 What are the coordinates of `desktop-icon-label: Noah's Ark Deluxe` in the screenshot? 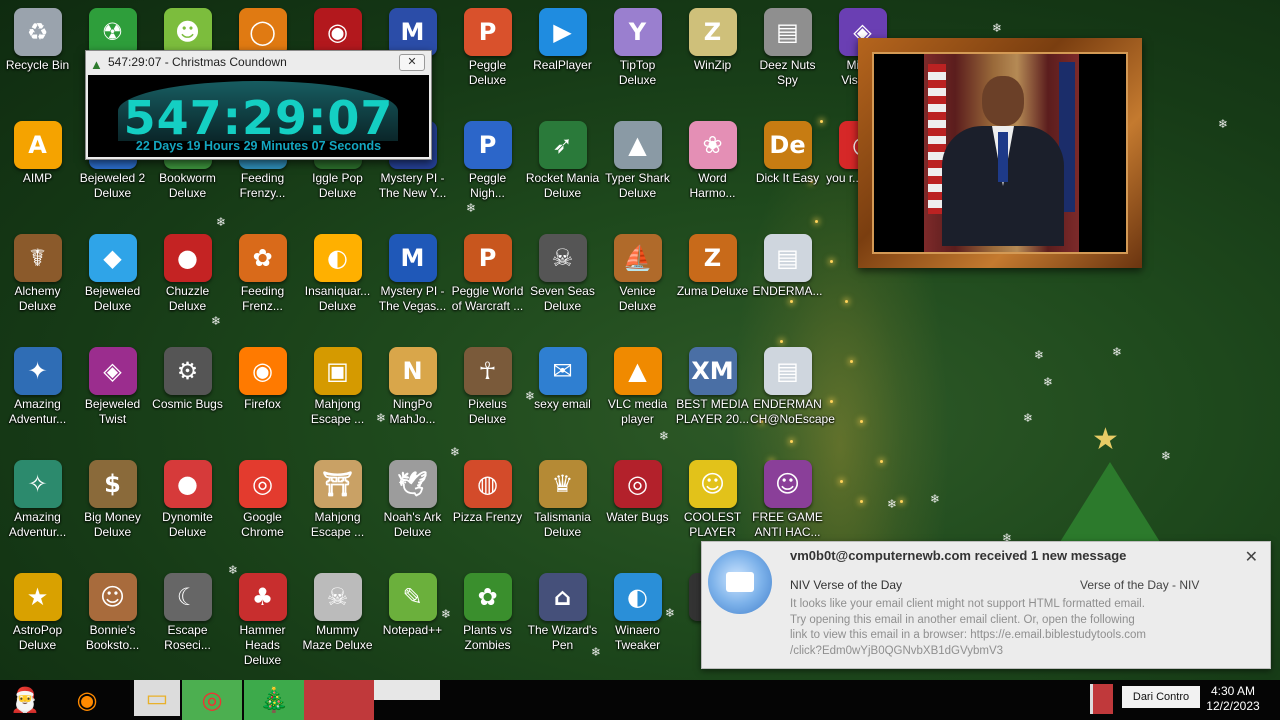 It's located at (412, 524).